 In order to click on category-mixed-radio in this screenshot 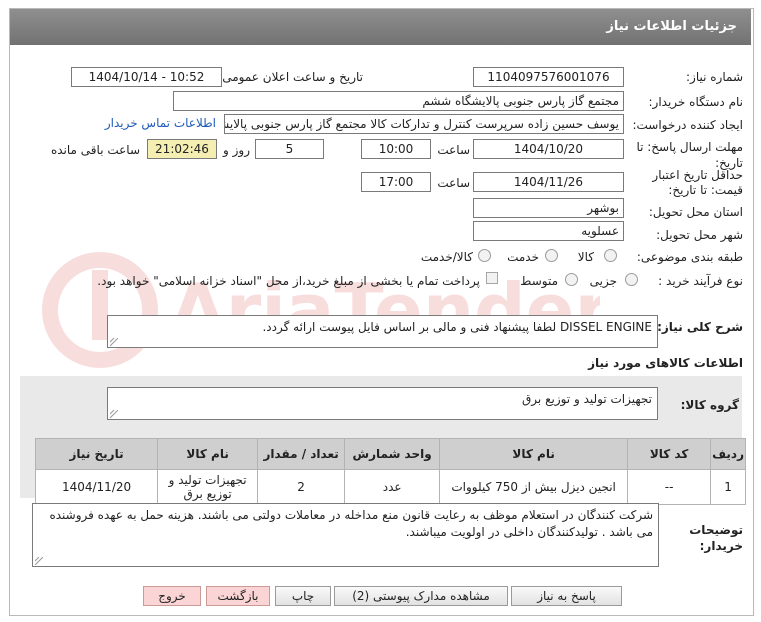, I will do `click(484, 255)`.